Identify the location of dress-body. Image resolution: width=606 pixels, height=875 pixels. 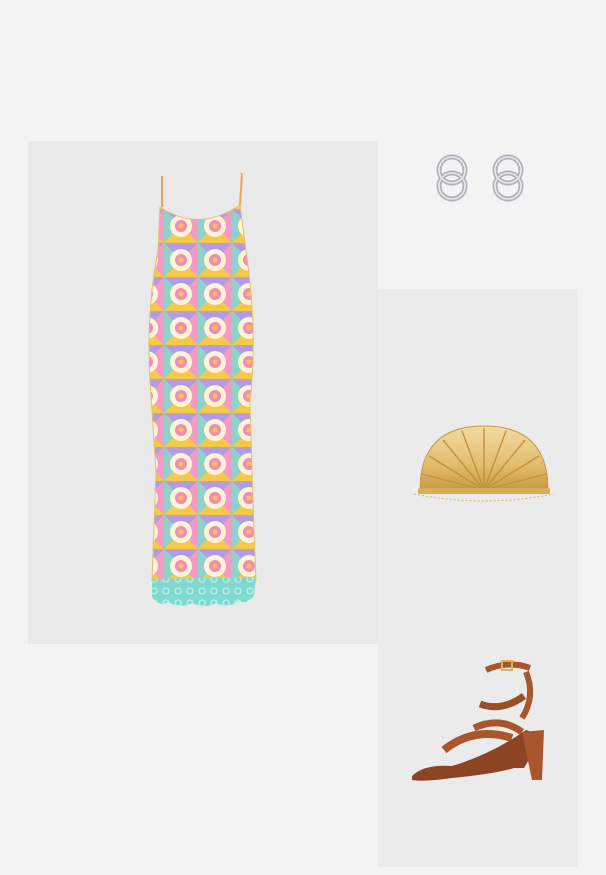
(202, 393).